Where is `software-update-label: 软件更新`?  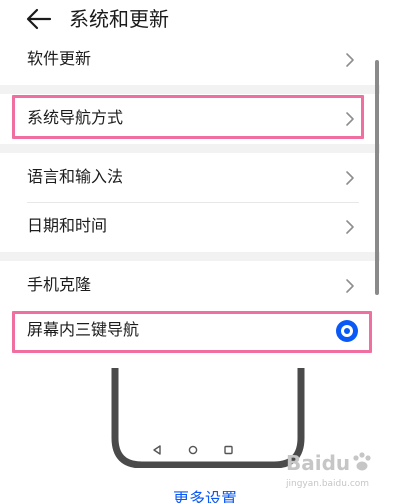
software-update-label: 软件更新 is located at coordinates (59, 58).